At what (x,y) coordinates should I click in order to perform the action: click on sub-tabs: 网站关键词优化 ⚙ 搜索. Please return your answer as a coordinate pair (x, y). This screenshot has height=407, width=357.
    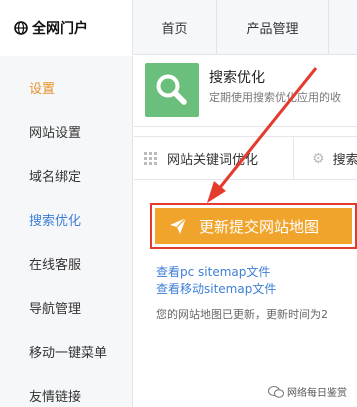
    Looking at the image, I should click on (245, 158).